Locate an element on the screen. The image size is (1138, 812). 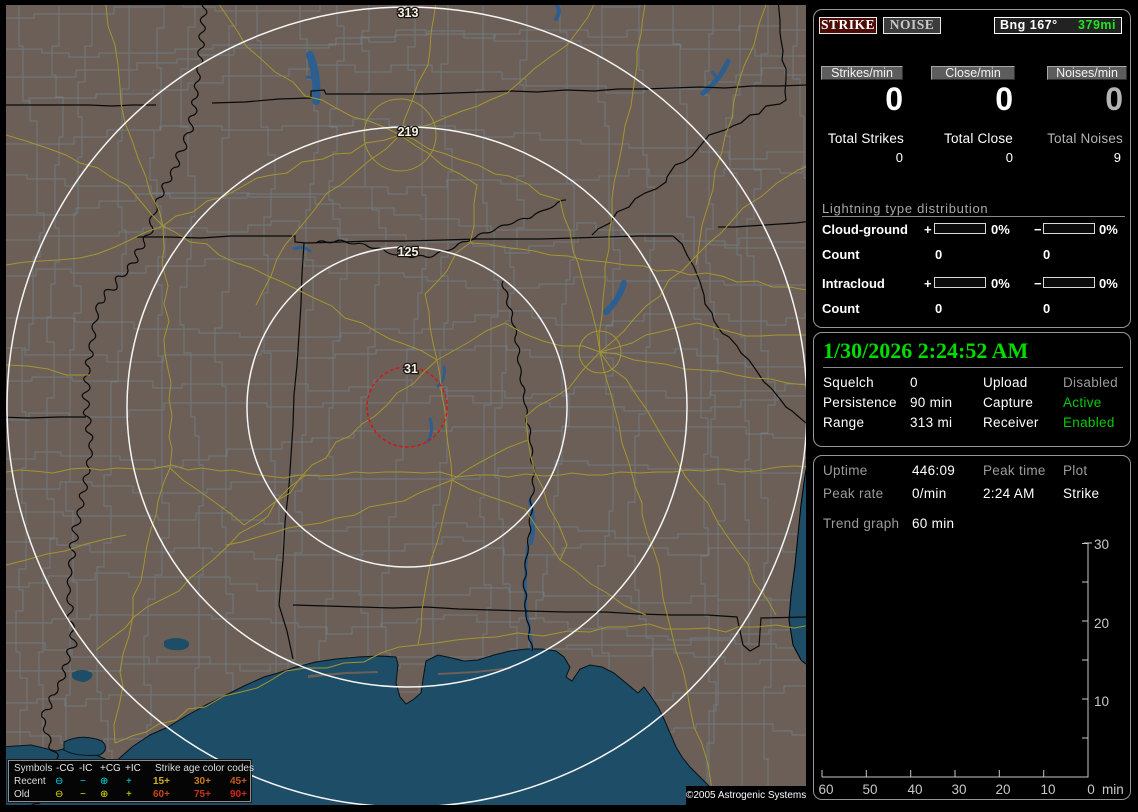
svg-text: 125 is located at coordinates (408, 252).